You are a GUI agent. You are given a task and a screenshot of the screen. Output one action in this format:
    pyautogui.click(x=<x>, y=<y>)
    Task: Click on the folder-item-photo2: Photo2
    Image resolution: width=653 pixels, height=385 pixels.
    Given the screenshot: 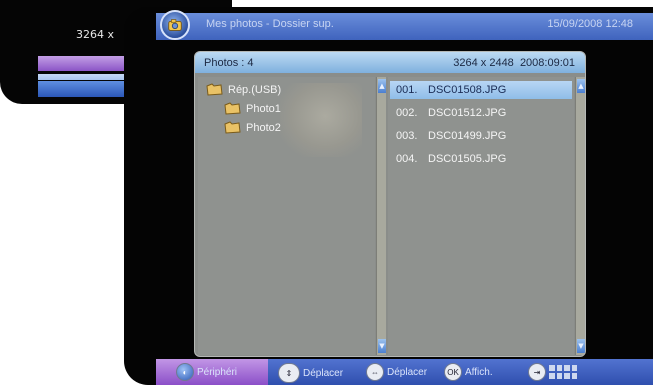 What is the action you would take?
    pyautogui.click(x=252, y=127)
    